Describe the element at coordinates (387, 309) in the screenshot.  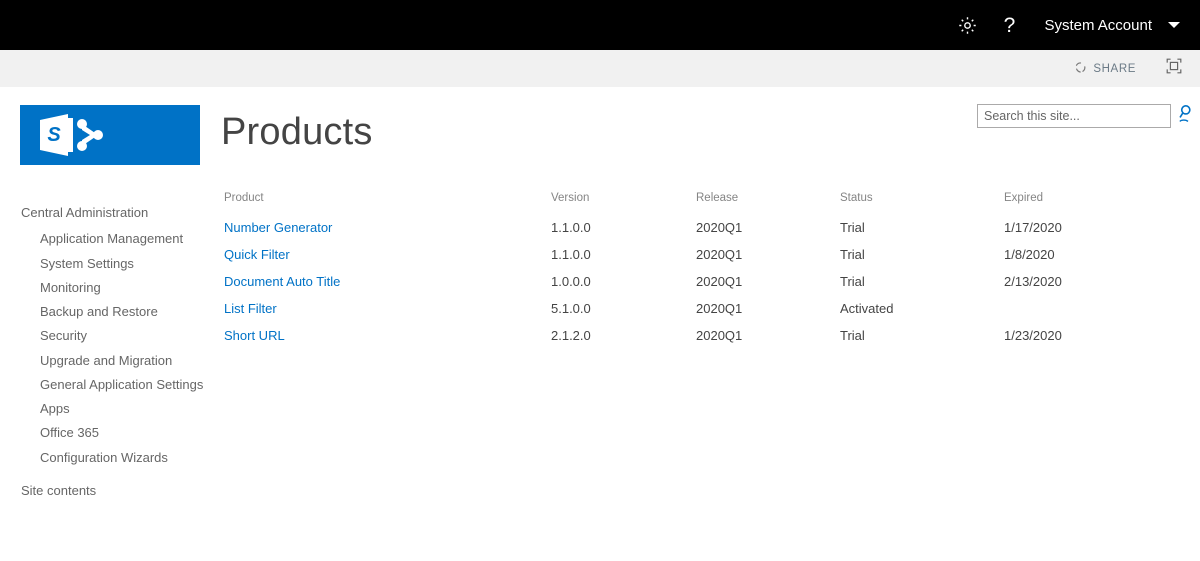
I see `cell-product: List Filter` at that location.